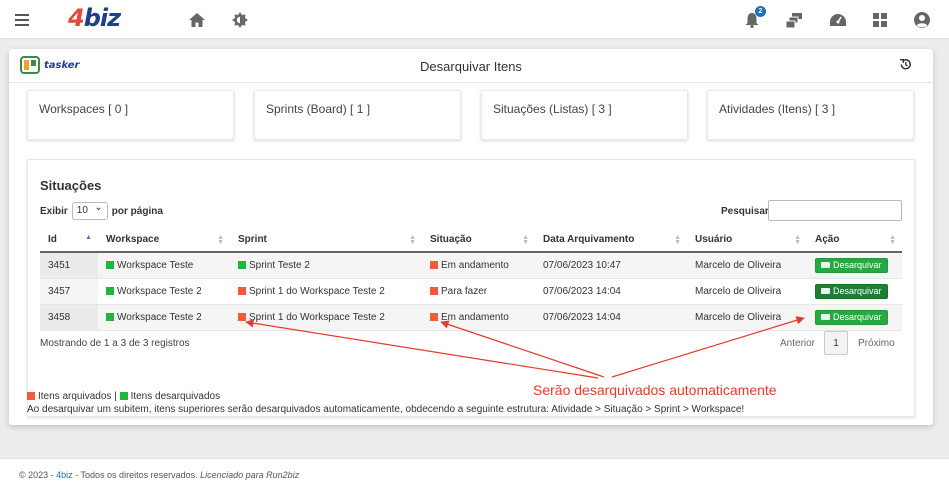 The image size is (949, 490). Describe the element at coordinates (611, 240) in the screenshot. I see `col-data-arquivamento: Data Arquivamento ▲ ▼` at that location.